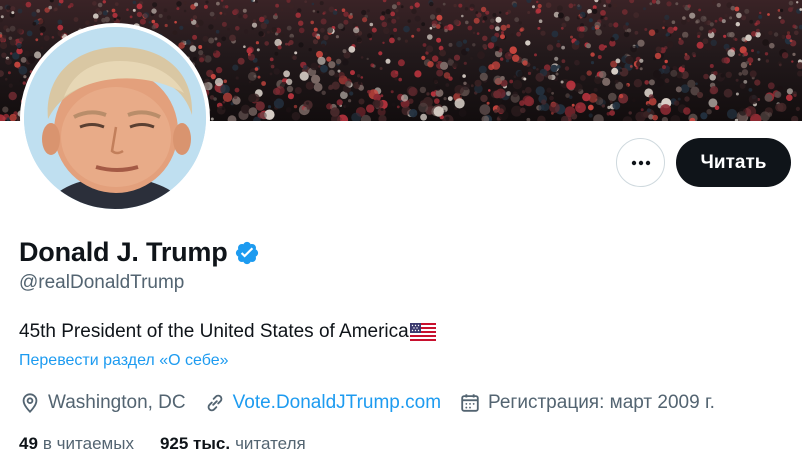 The height and width of the screenshot is (464, 802). What do you see at coordinates (28, 443) in the screenshot?
I see `following-count: 49` at bounding box center [28, 443].